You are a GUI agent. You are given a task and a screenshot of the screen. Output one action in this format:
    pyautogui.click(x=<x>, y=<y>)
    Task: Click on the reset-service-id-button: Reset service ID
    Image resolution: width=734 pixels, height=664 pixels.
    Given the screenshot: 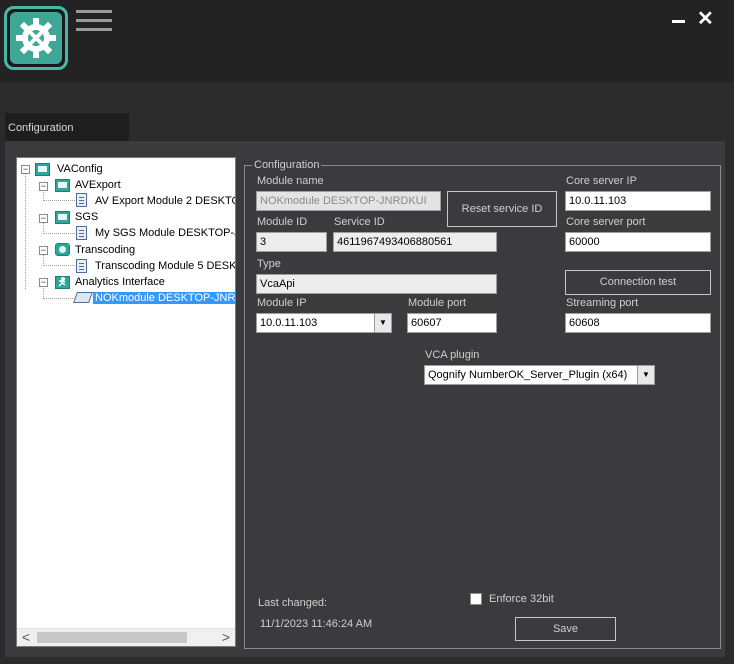 What is the action you would take?
    pyautogui.click(x=502, y=209)
    